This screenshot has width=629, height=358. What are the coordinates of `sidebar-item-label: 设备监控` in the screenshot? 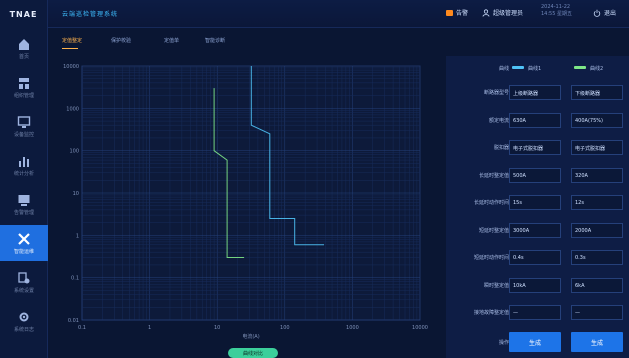 It's located at (23, 134).